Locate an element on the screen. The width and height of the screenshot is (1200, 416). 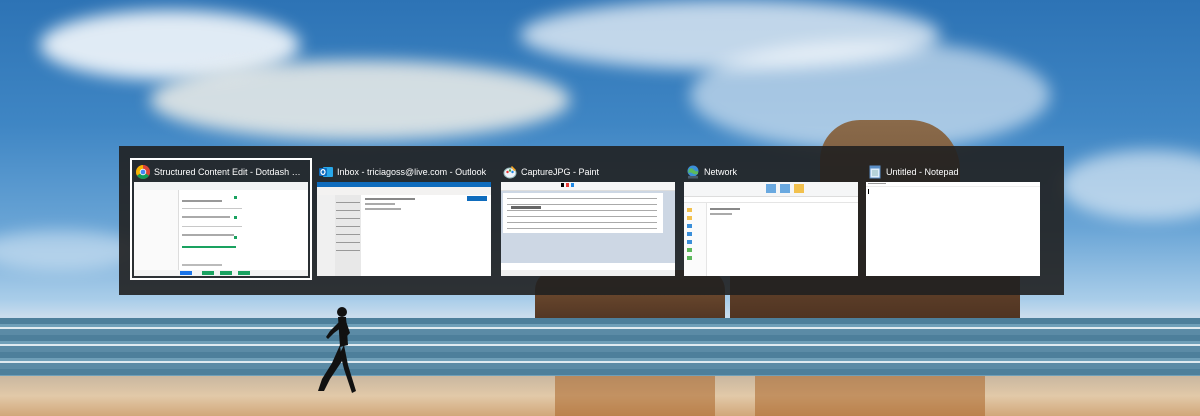
window-title-bar: CaptureJPG - Paint is located at coordinates (588, 172).